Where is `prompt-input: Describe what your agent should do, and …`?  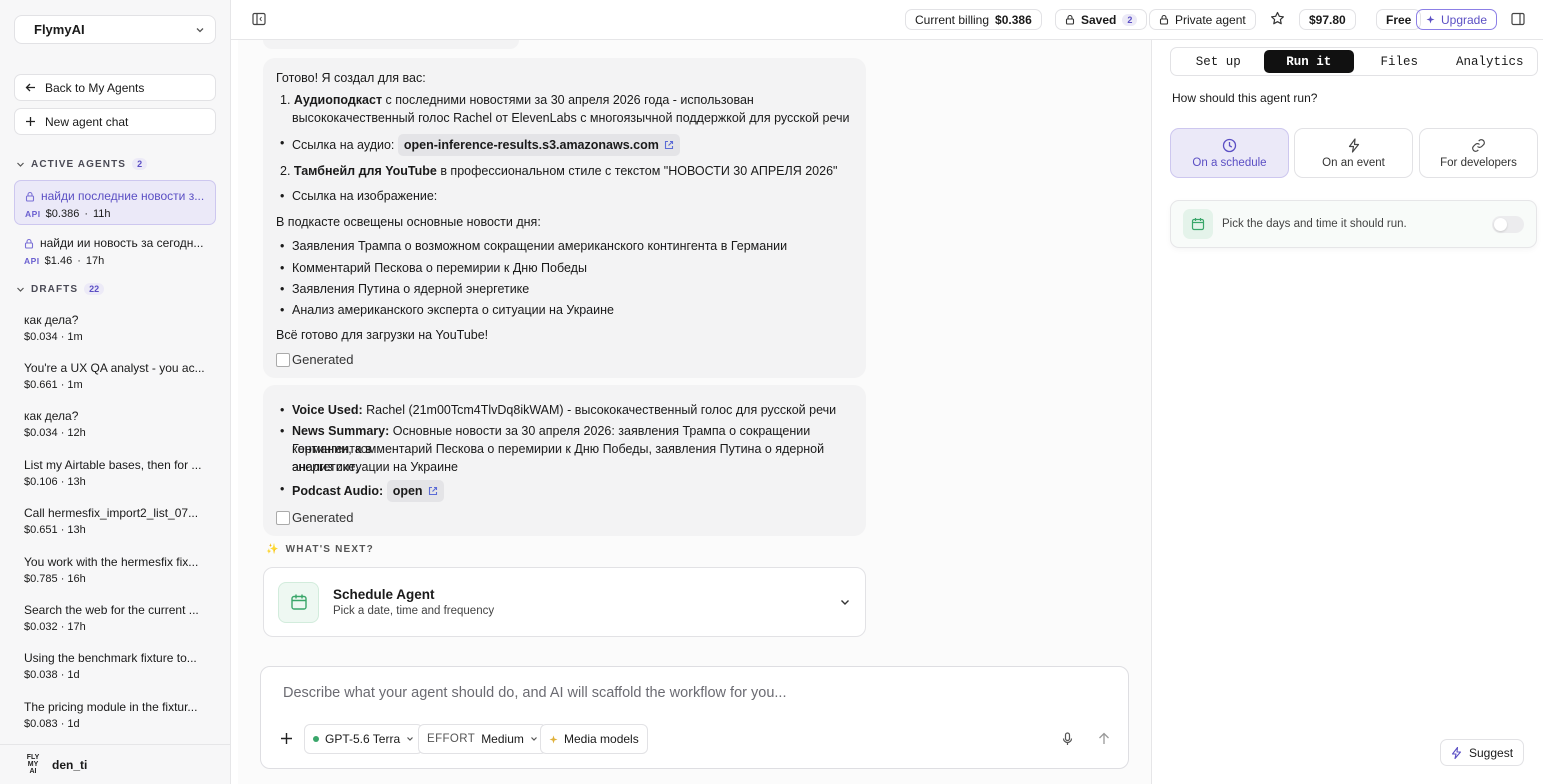 prompt-input: Describe what your agent should do, and … is located at coordinates (534, 693).